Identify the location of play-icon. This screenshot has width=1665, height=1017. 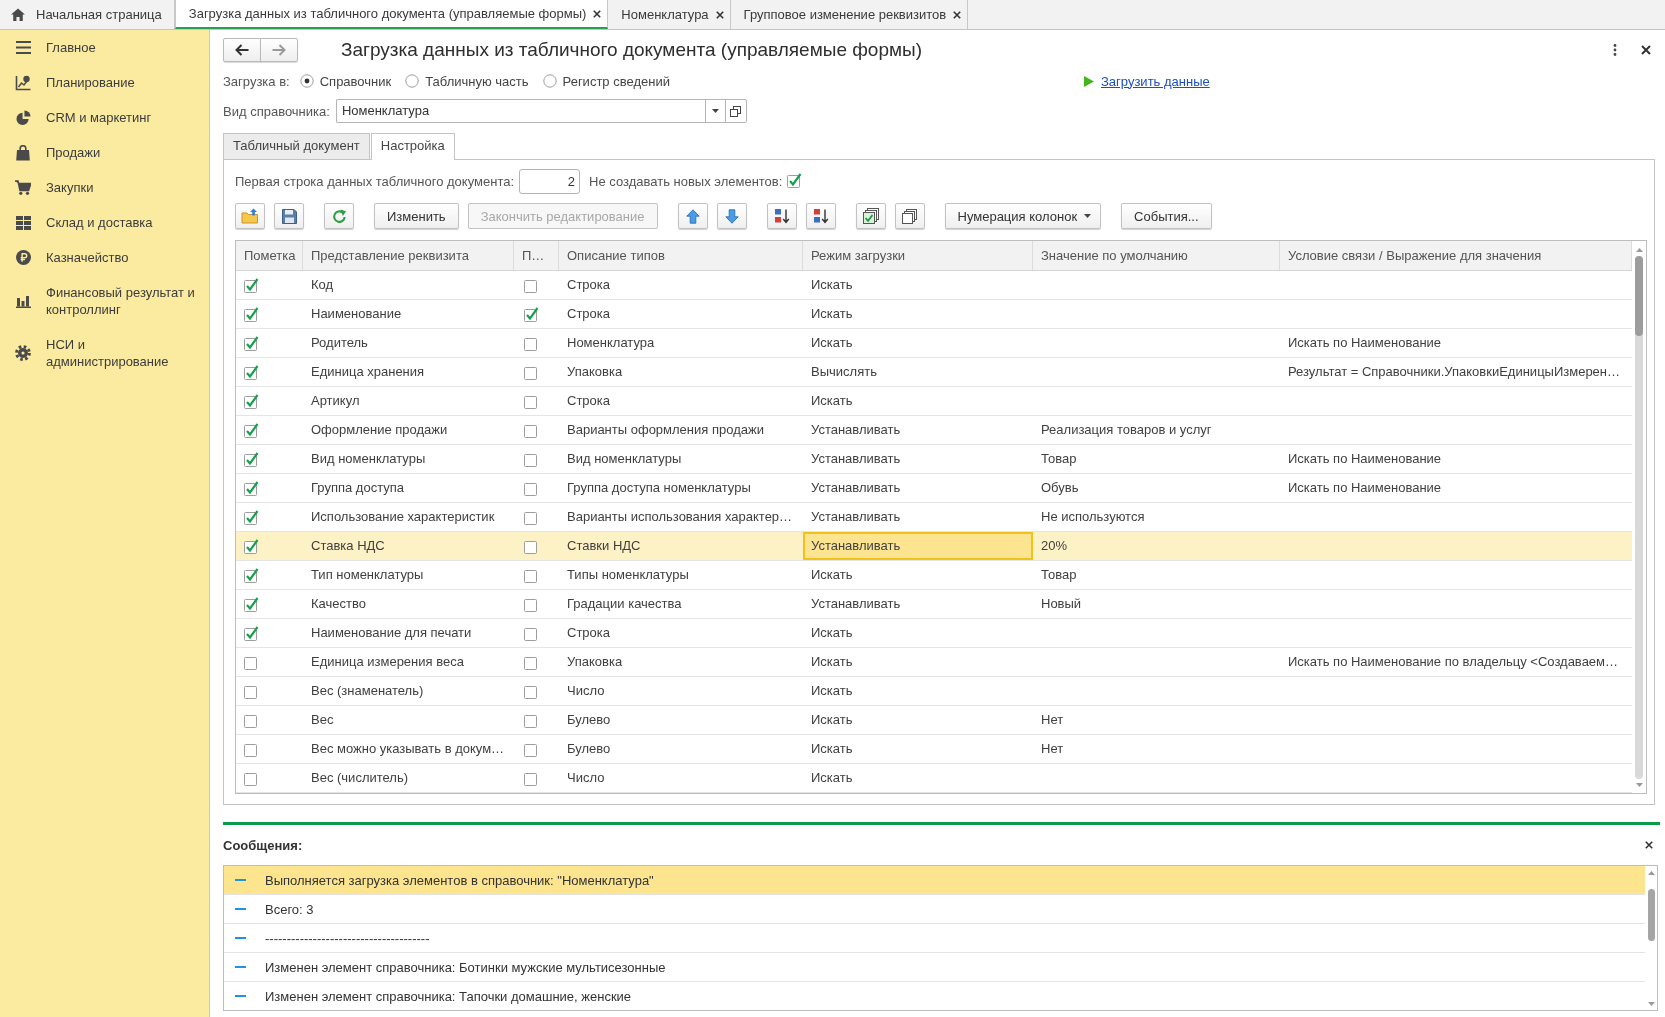
(1089, 81).